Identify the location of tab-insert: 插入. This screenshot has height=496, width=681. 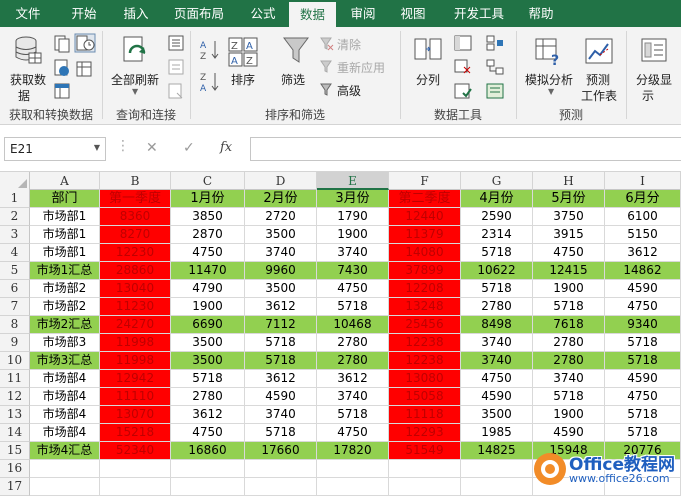
(136, 13).